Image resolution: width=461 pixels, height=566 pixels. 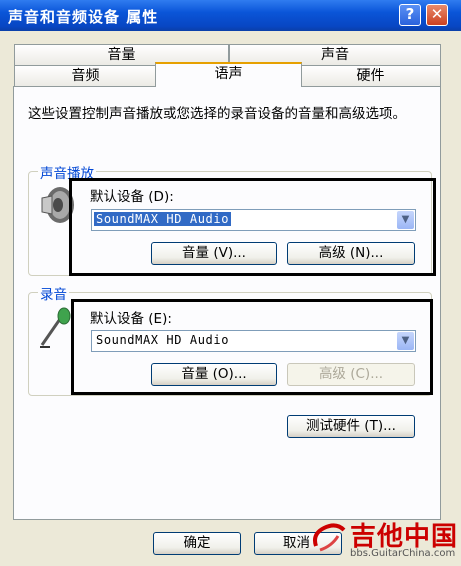 What do you see at coordinates (85, 75) in the screenshot?
I see `tab-audio: 音频` at bounding box center [85, 75].